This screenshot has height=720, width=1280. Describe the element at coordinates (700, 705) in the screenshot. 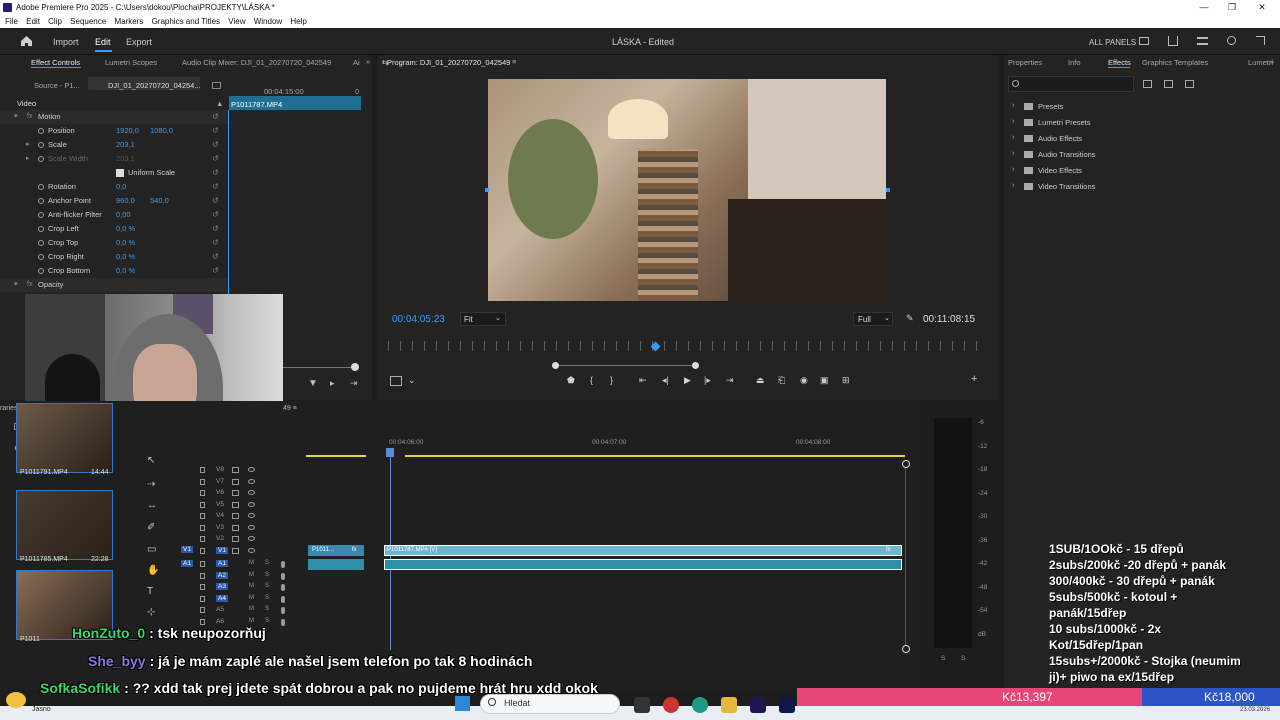

I see `edge-icon` at that location.